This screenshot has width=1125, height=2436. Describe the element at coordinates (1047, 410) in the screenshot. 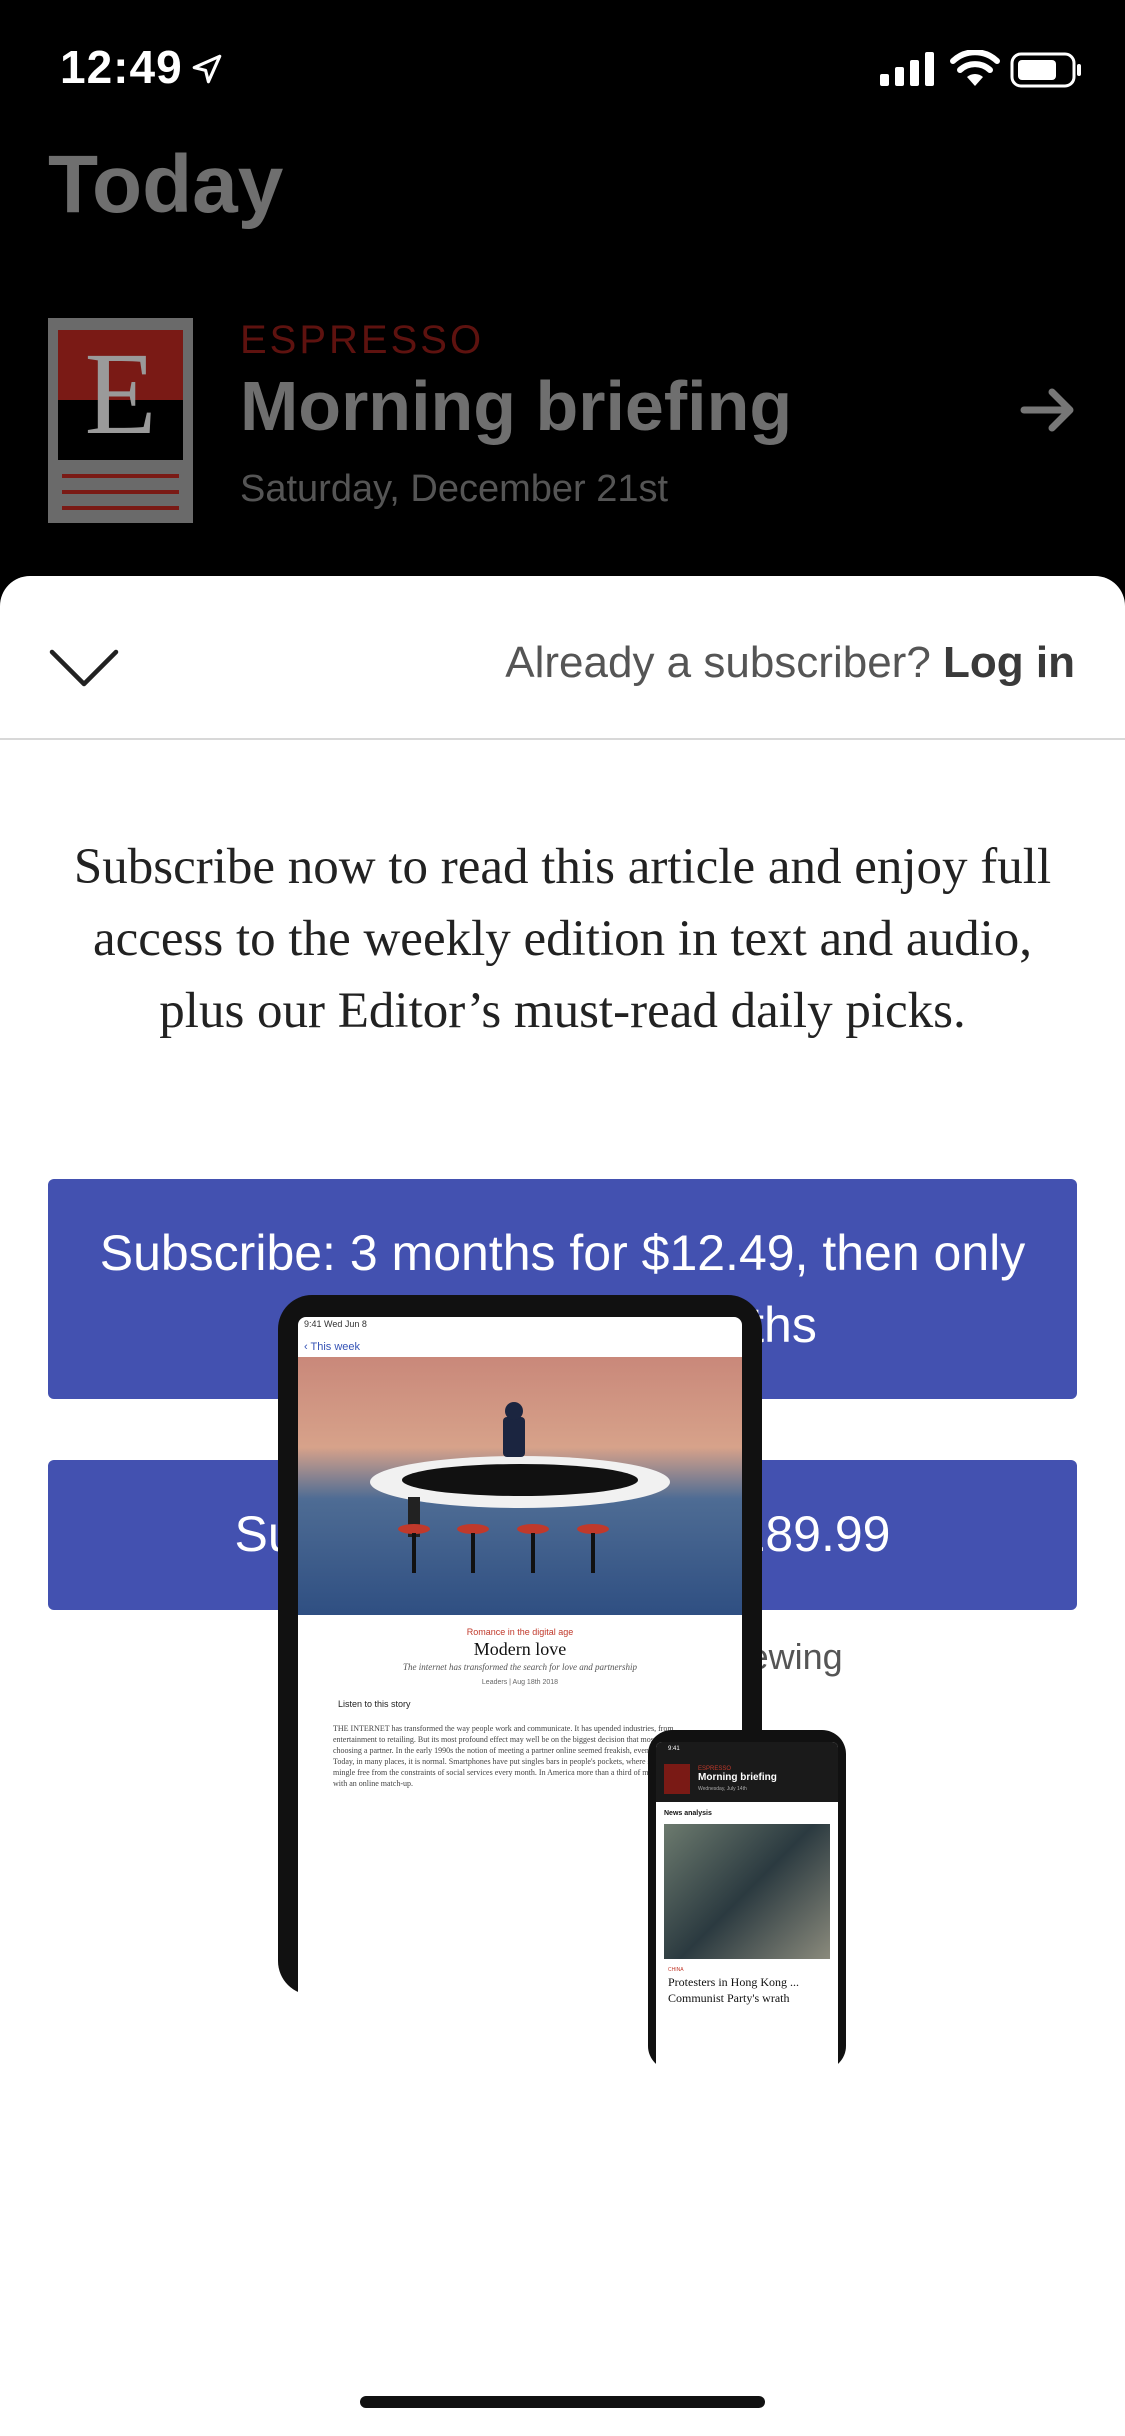

I see `arrow-right-icon` at that location.